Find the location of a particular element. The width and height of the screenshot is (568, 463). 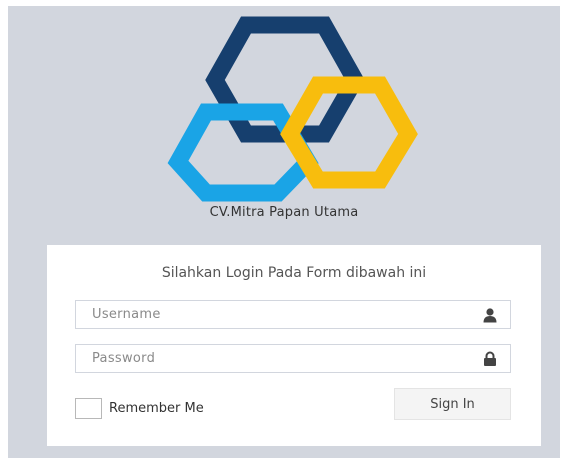

password-input is located at coordinates (274, 358).